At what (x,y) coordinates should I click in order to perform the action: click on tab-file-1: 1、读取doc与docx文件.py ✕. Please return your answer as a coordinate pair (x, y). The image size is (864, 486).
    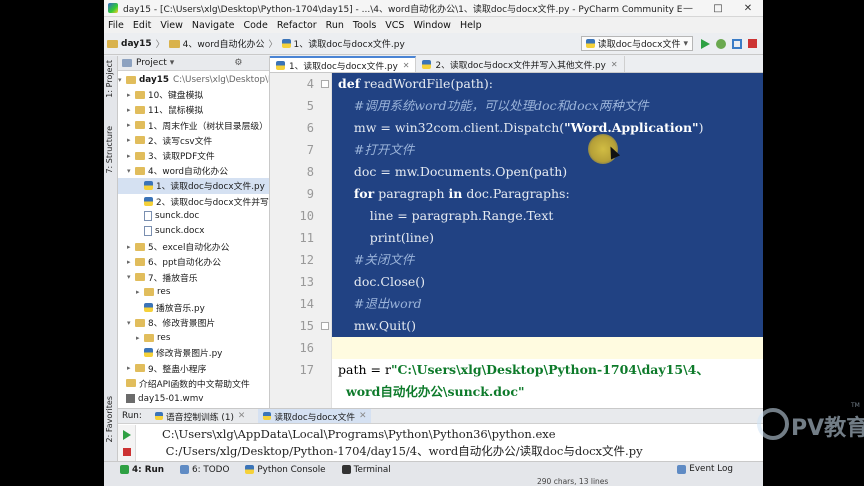
    Looking at the image, I should click on (343, 64).